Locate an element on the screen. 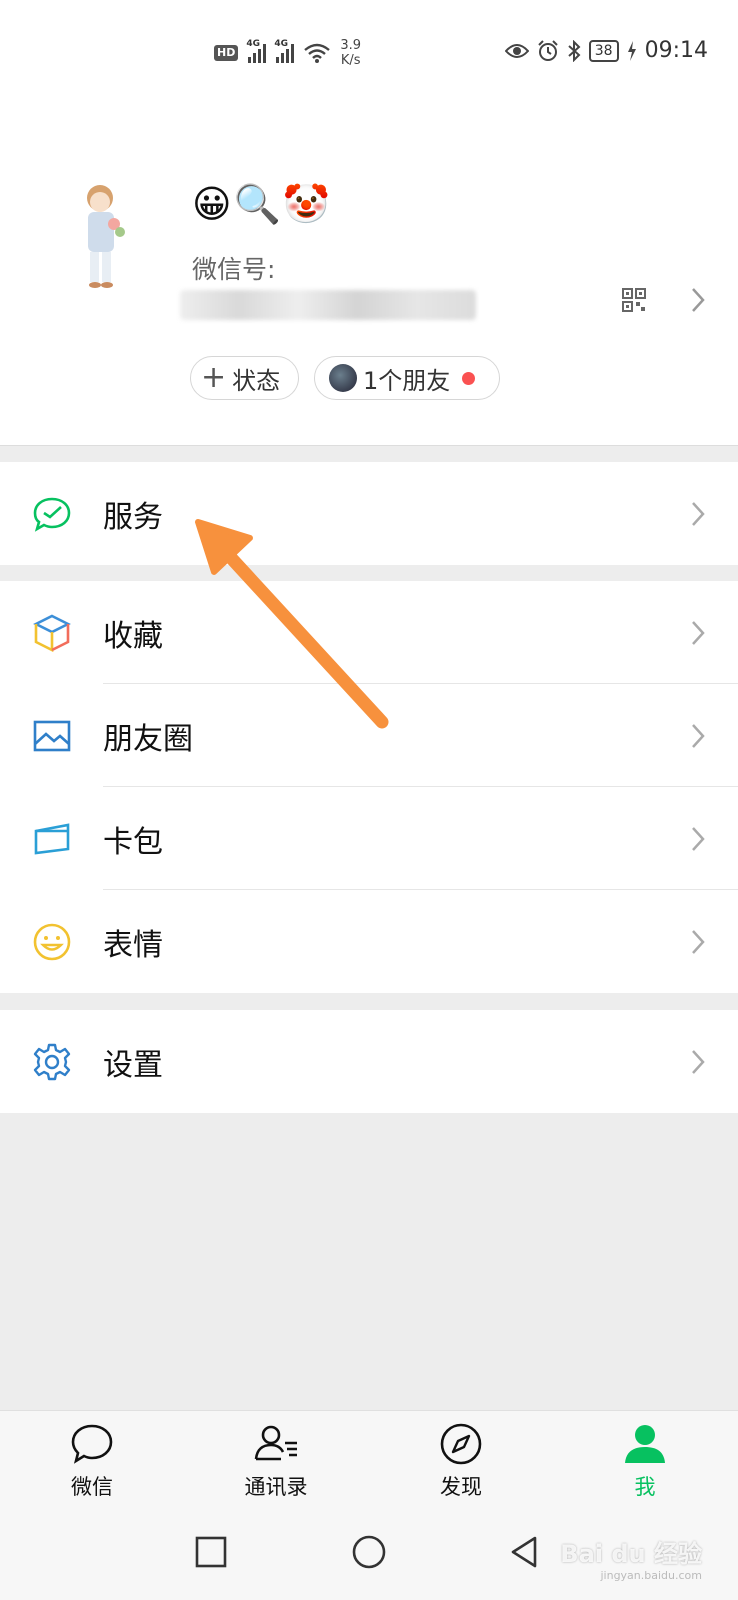 The height and width of the screenshot is (1600, 738). menu-item-settings: 设置 is located at coordinates (369, 1061).